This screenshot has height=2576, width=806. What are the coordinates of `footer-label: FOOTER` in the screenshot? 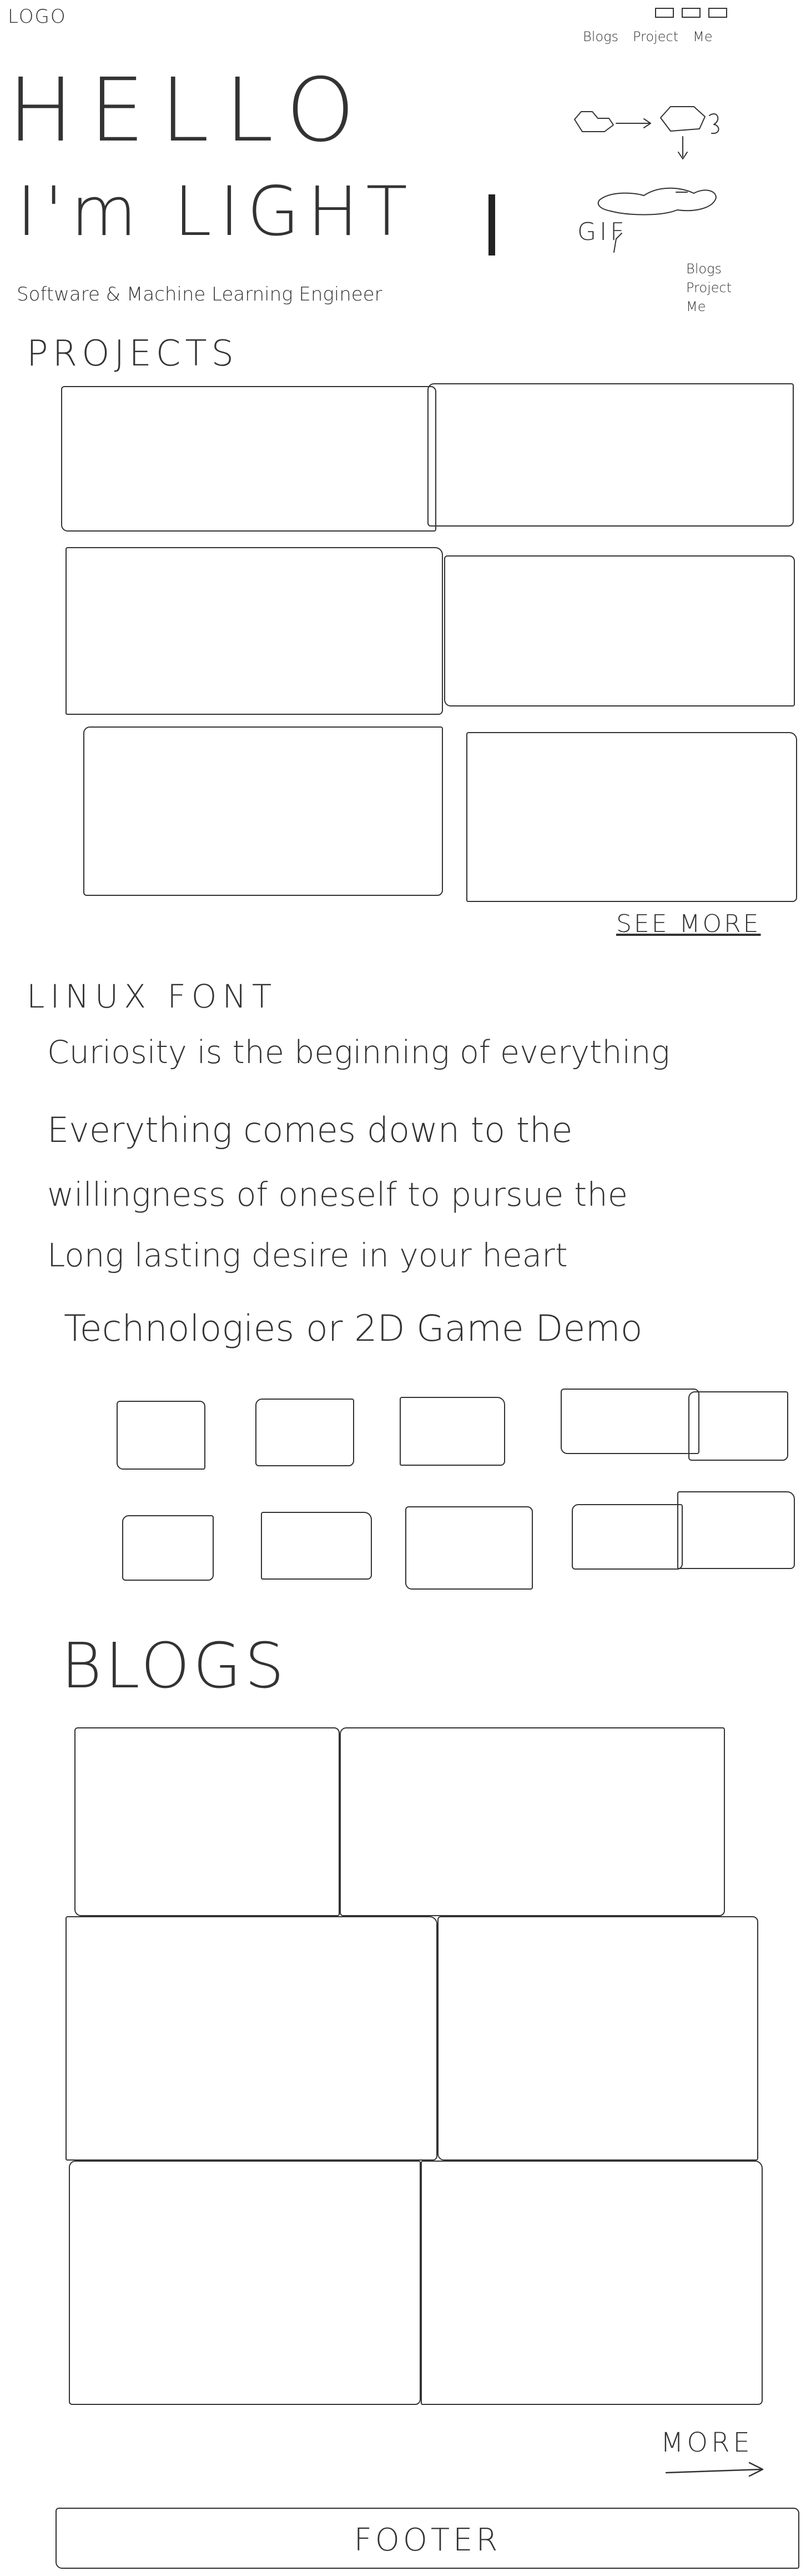 It's located at (427, 2540).